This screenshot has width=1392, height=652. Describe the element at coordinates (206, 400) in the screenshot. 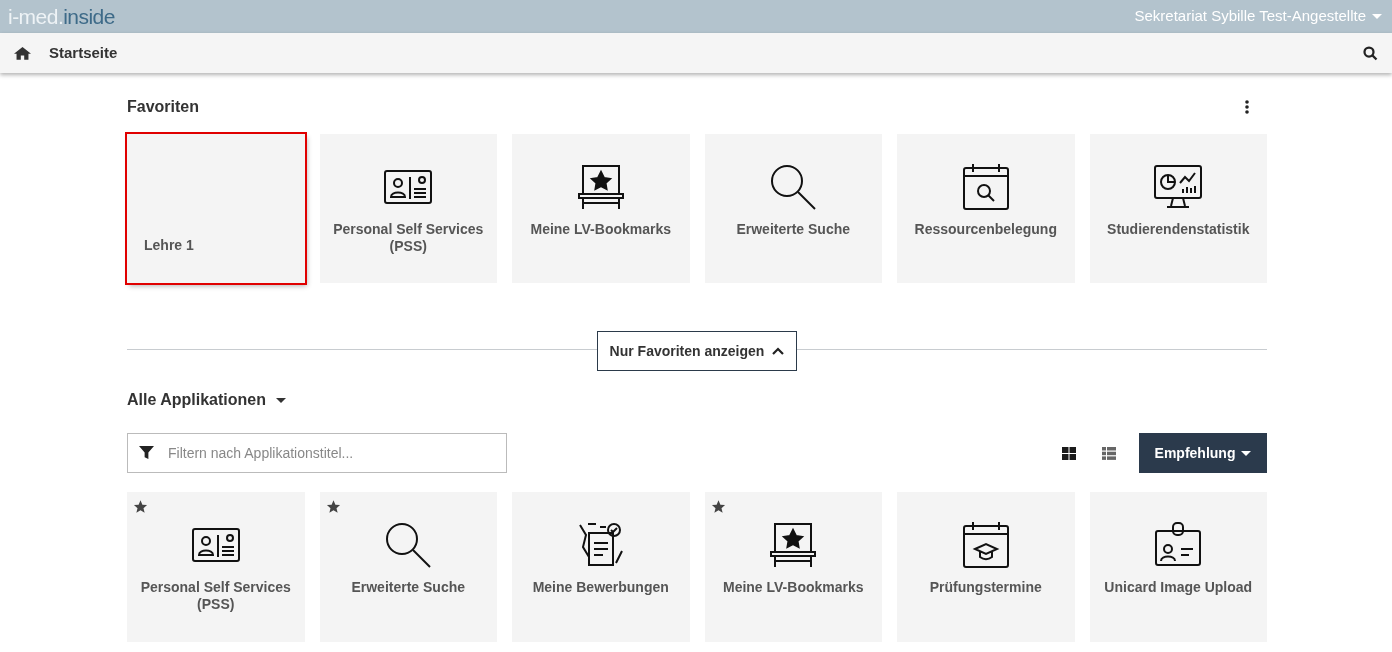

I see `section-dropdown: Alle Applikationen` at that location.